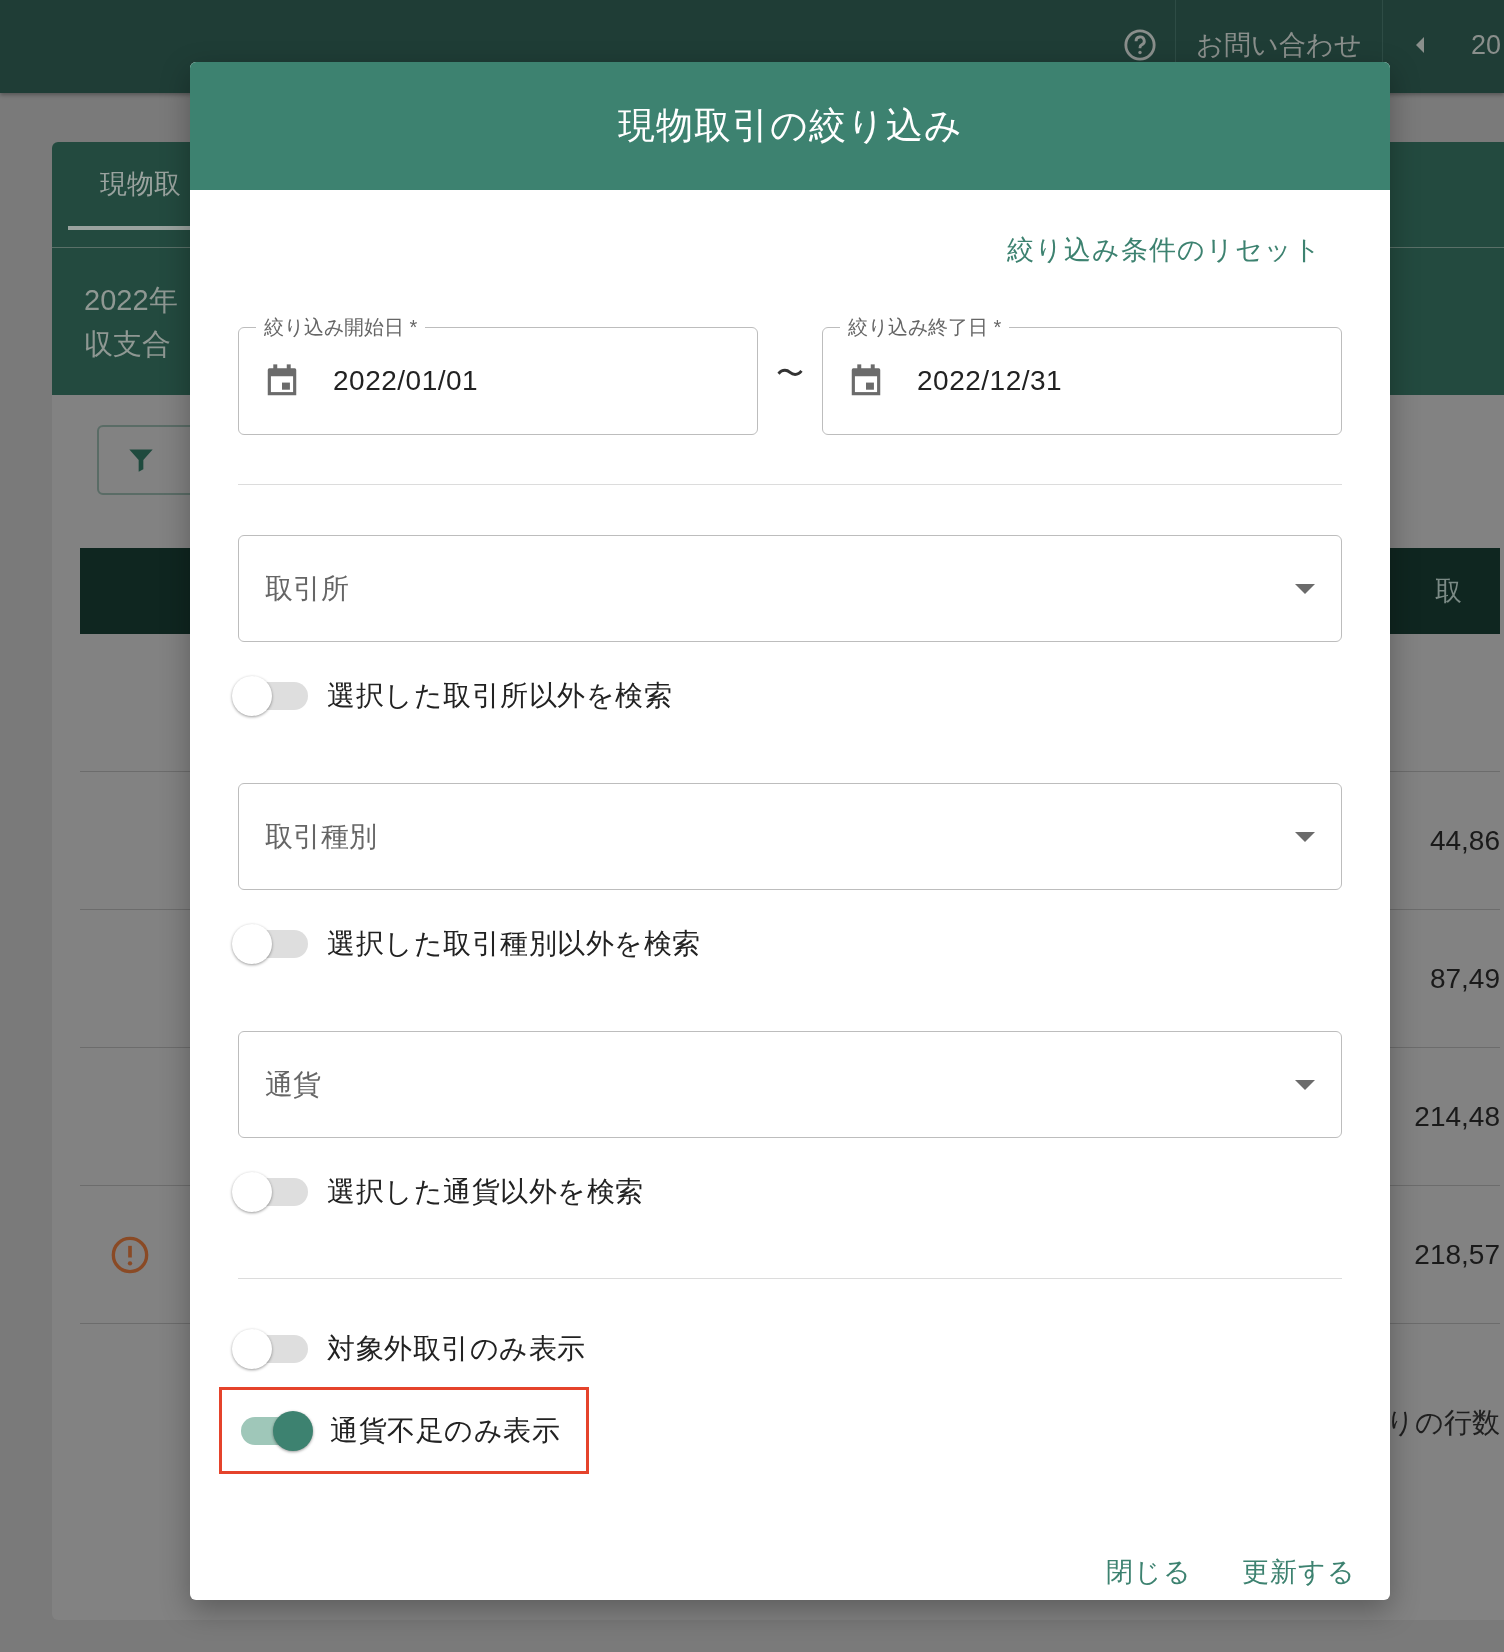 The height and width of the screenshot is (1652, 1504). I want to click on text-button: 更新する, so click(1299, 1572).